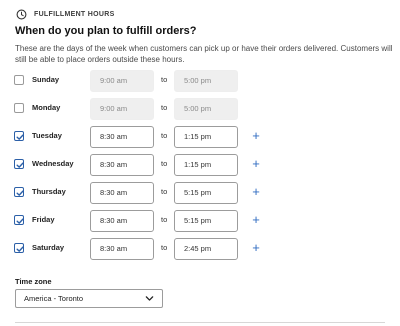  Describe the element at coordinates (49, 191) in the screenshot. I see `day-label: Thursday` at that location.